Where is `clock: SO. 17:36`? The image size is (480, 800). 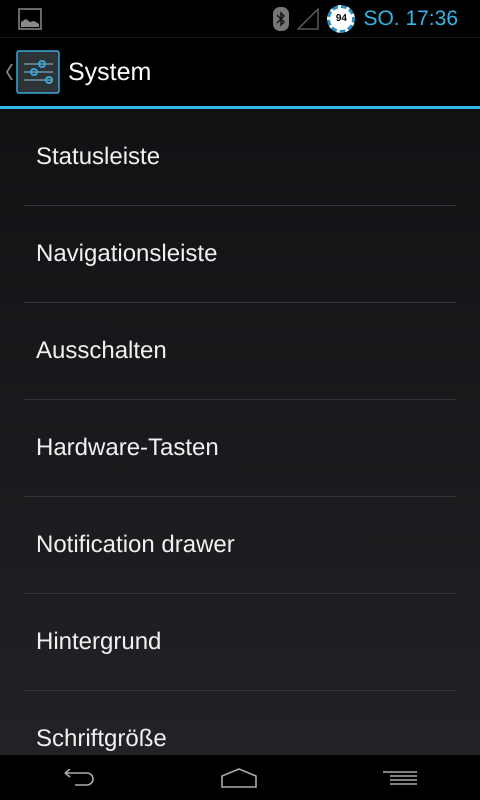
clock: SO. 17:36 is located at coordinates (410, 18).